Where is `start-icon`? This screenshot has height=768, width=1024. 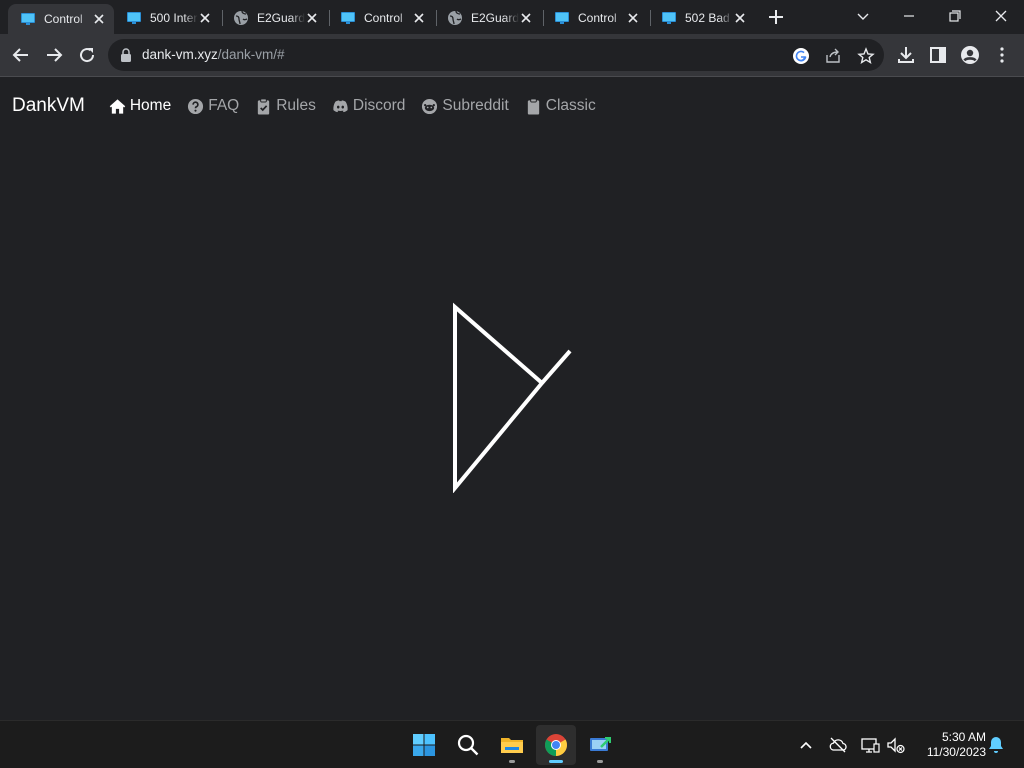 start-icon is located at coordinates (424, 745).